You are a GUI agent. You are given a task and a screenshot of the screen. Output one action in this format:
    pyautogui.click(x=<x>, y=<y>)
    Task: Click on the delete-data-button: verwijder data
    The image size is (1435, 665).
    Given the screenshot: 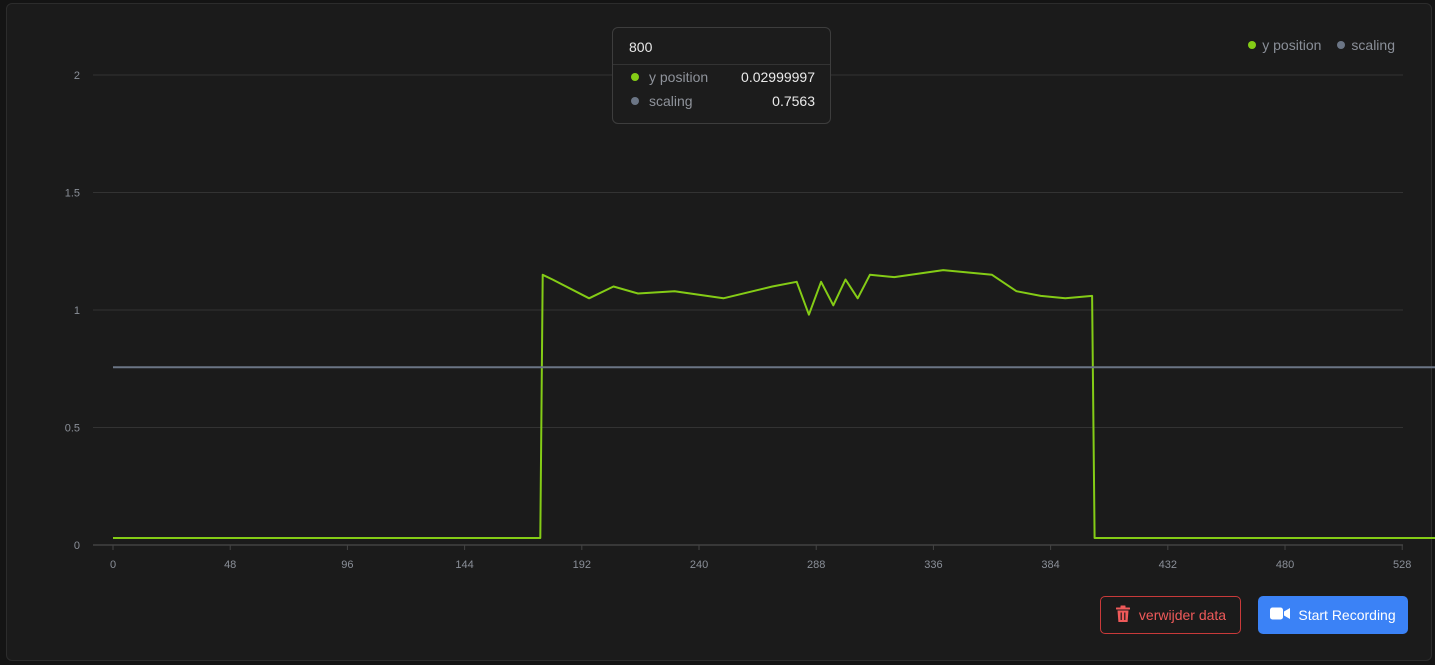 What is the action you would take?
    pyautogui.click(x=1170, y=615)
    